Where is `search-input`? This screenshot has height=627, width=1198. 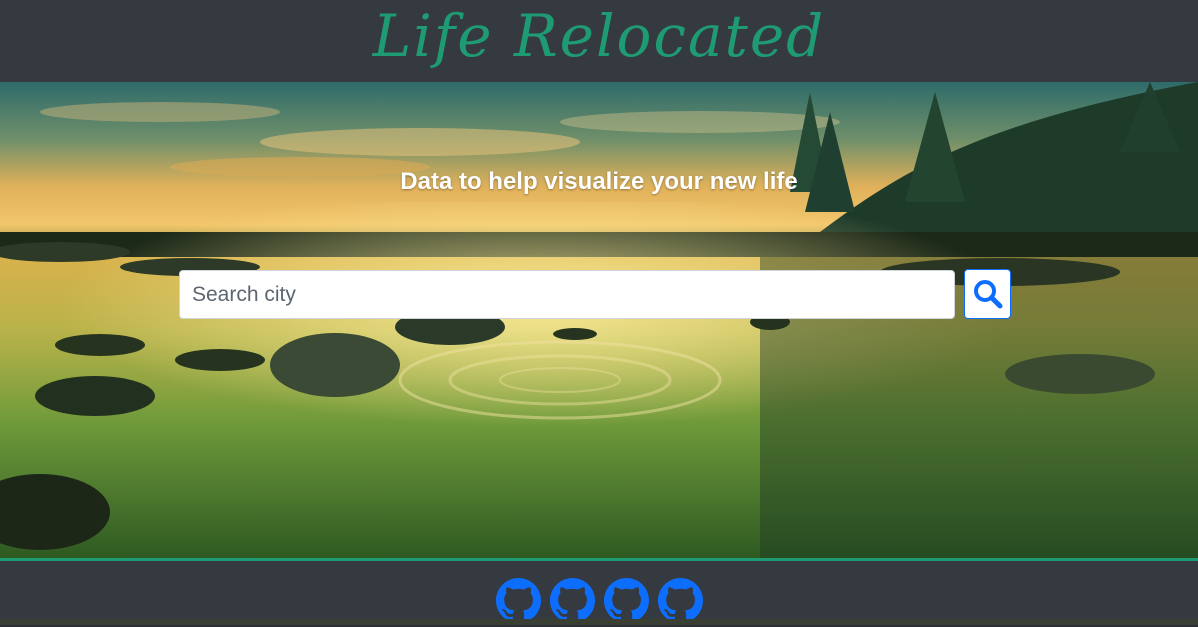
search-input is located at coordinates (567, 294).